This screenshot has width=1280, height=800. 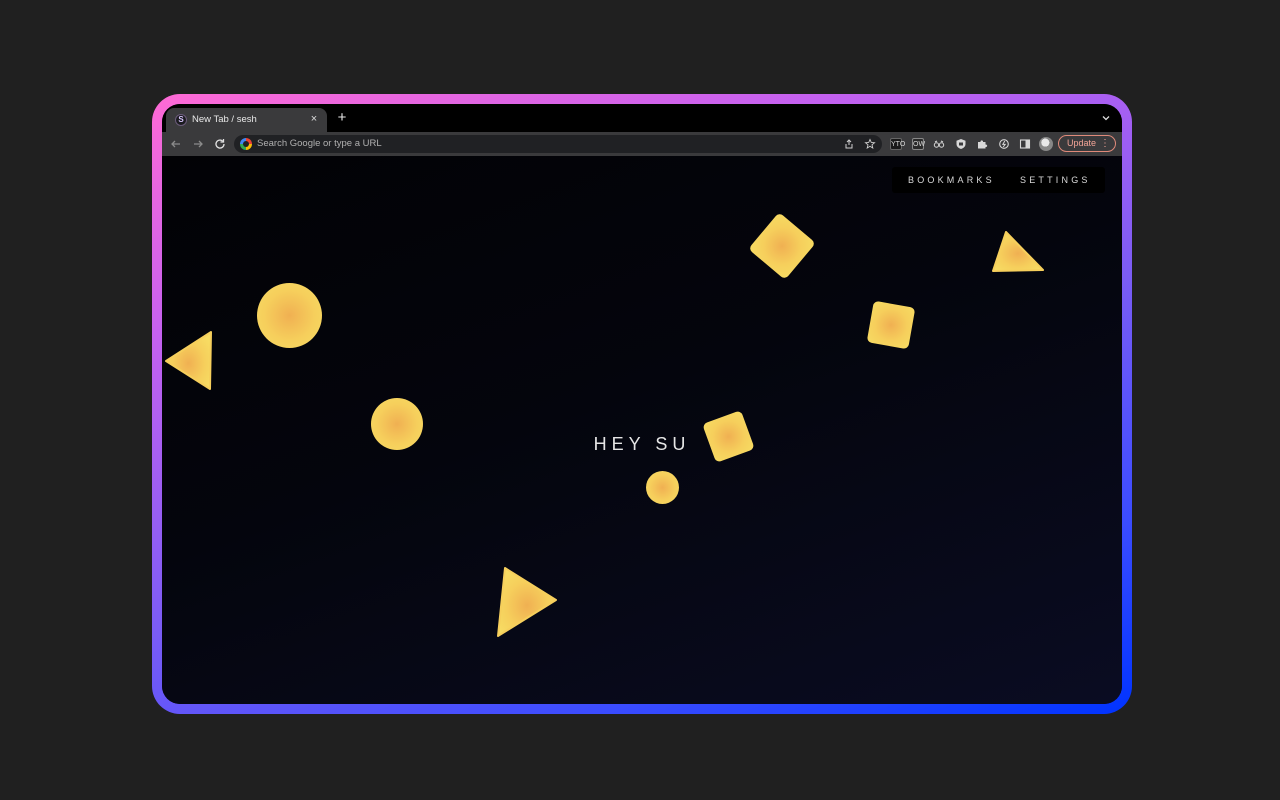 What do you see at coordinates (314, 119) in the screenshot?
I see `close-icon: ×` at bounding box center [314, 119].